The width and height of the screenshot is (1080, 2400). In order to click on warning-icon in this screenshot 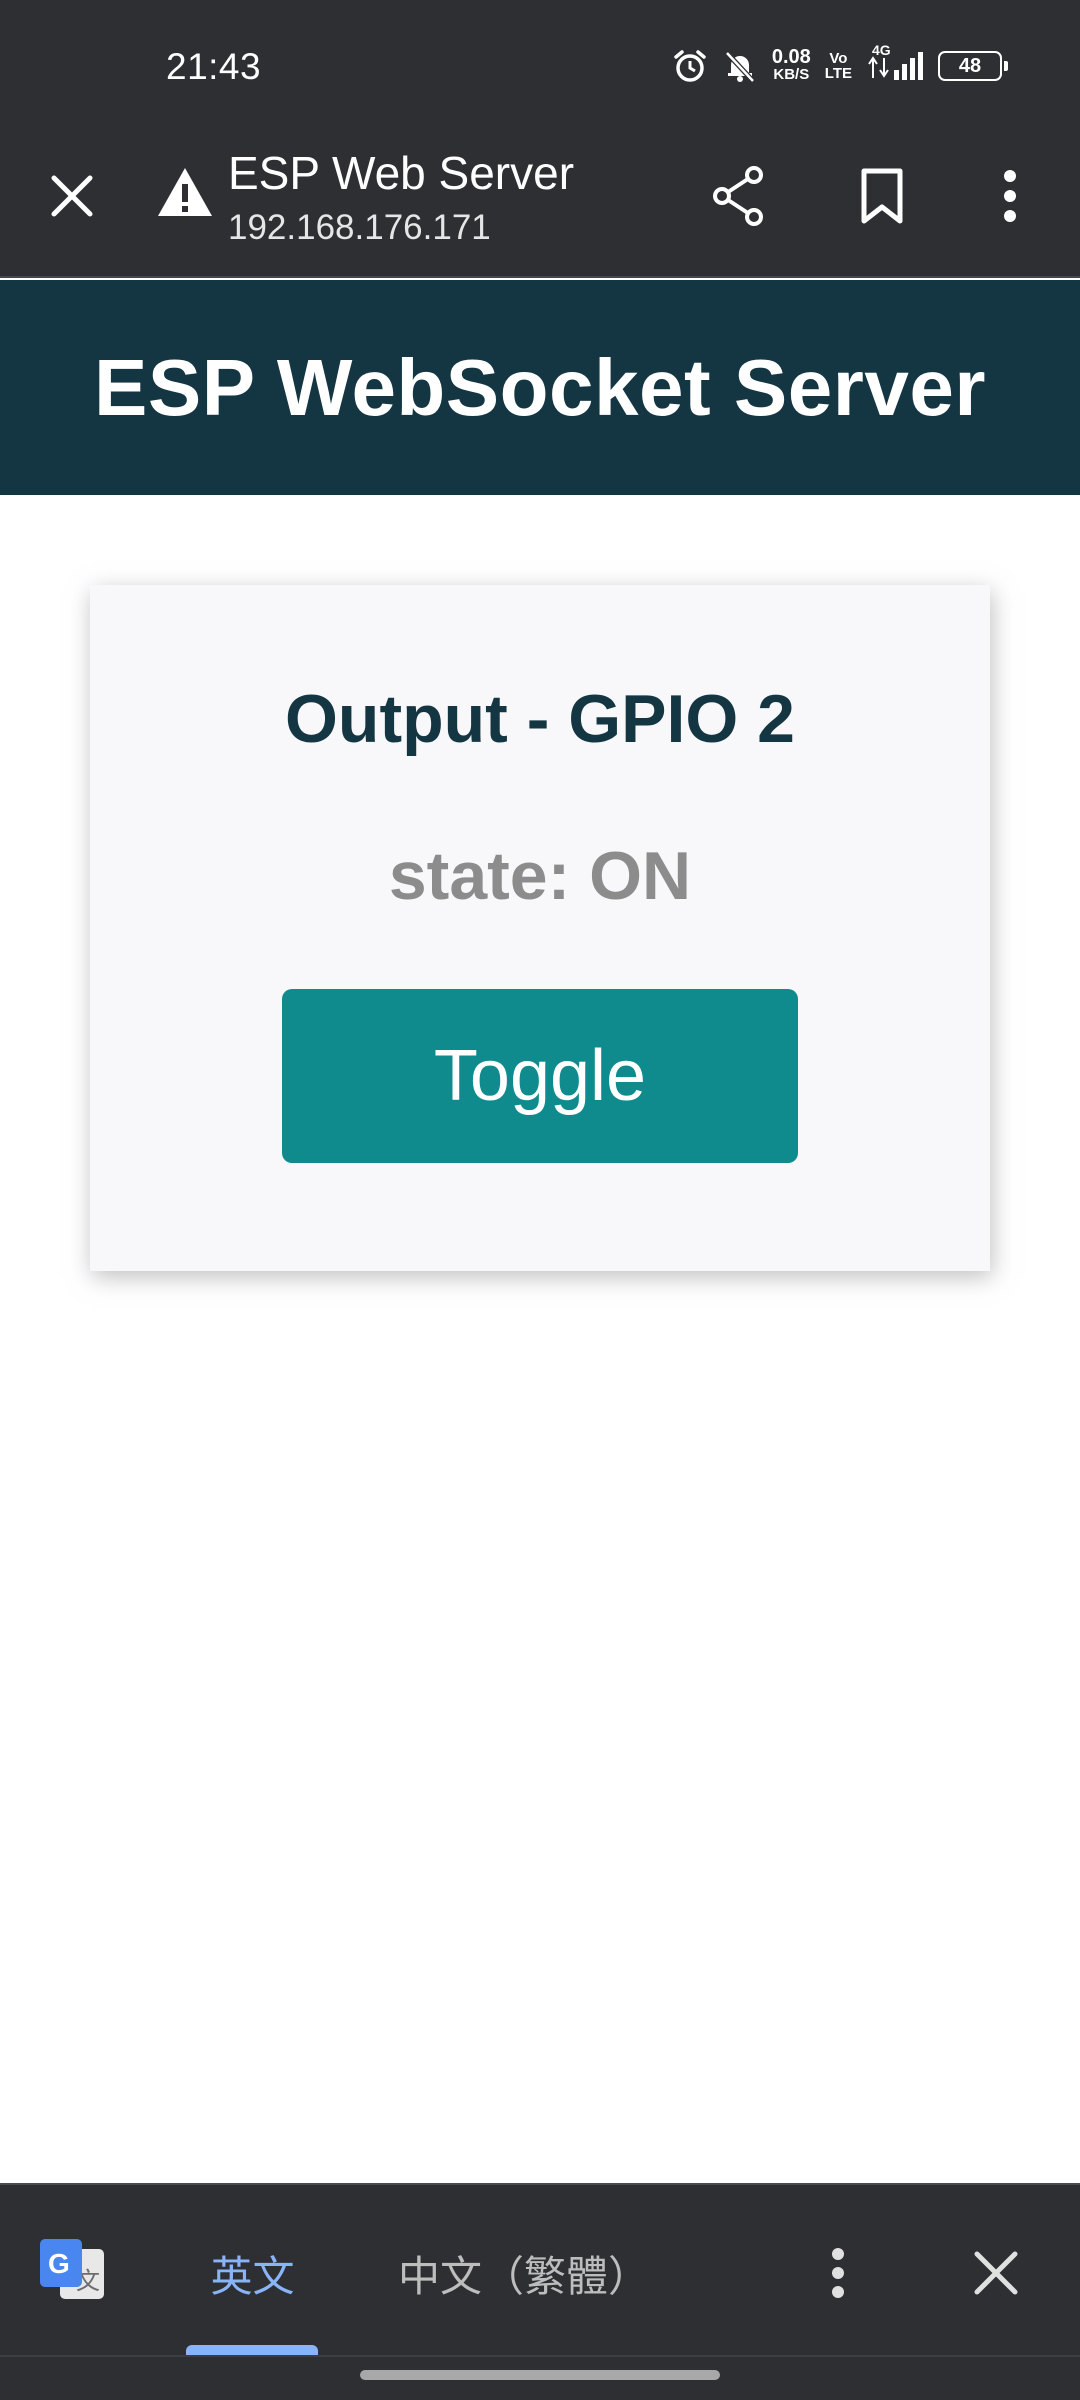, I will do `click(185, 193)`.